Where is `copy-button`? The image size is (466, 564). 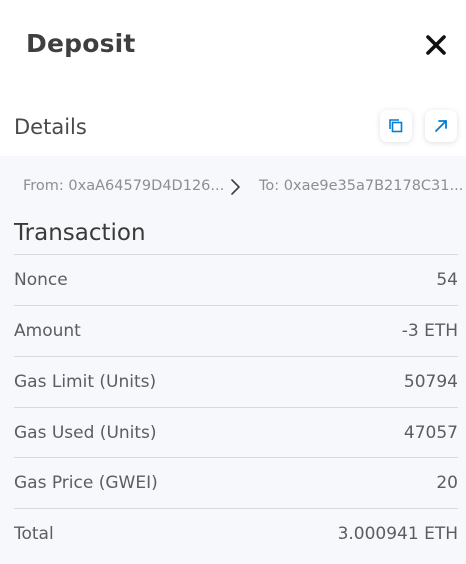
copy-button is located at coordinates (396, 126).